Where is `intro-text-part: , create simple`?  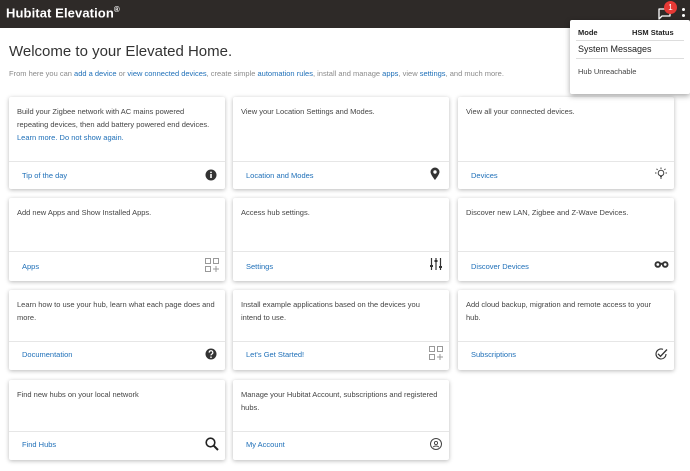
intro-text-part: , create simple is located at coordinates (232, 73).